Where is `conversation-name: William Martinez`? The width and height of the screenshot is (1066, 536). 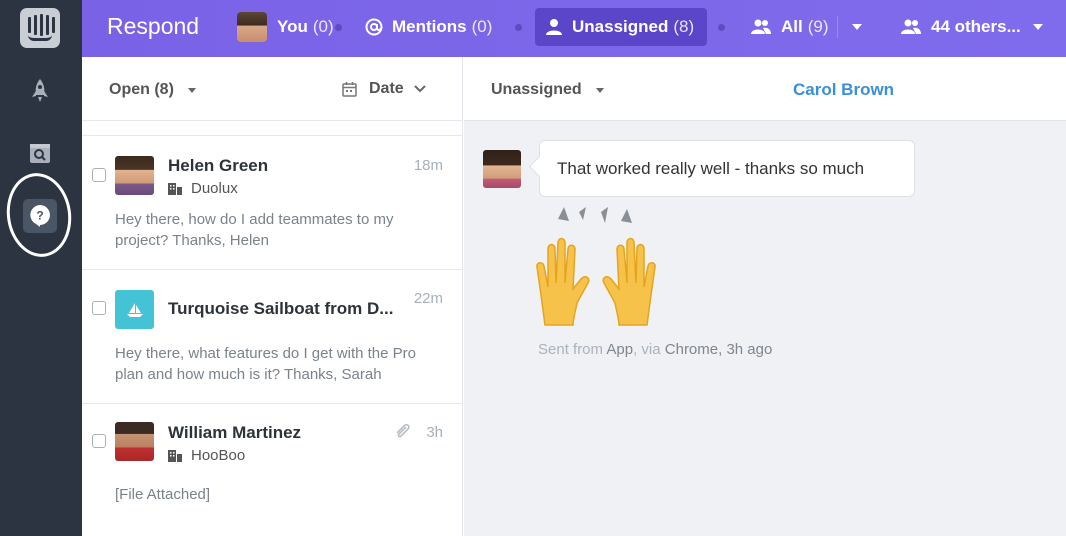
conversation-name: William Martinez is located at coordinates (235, 432).